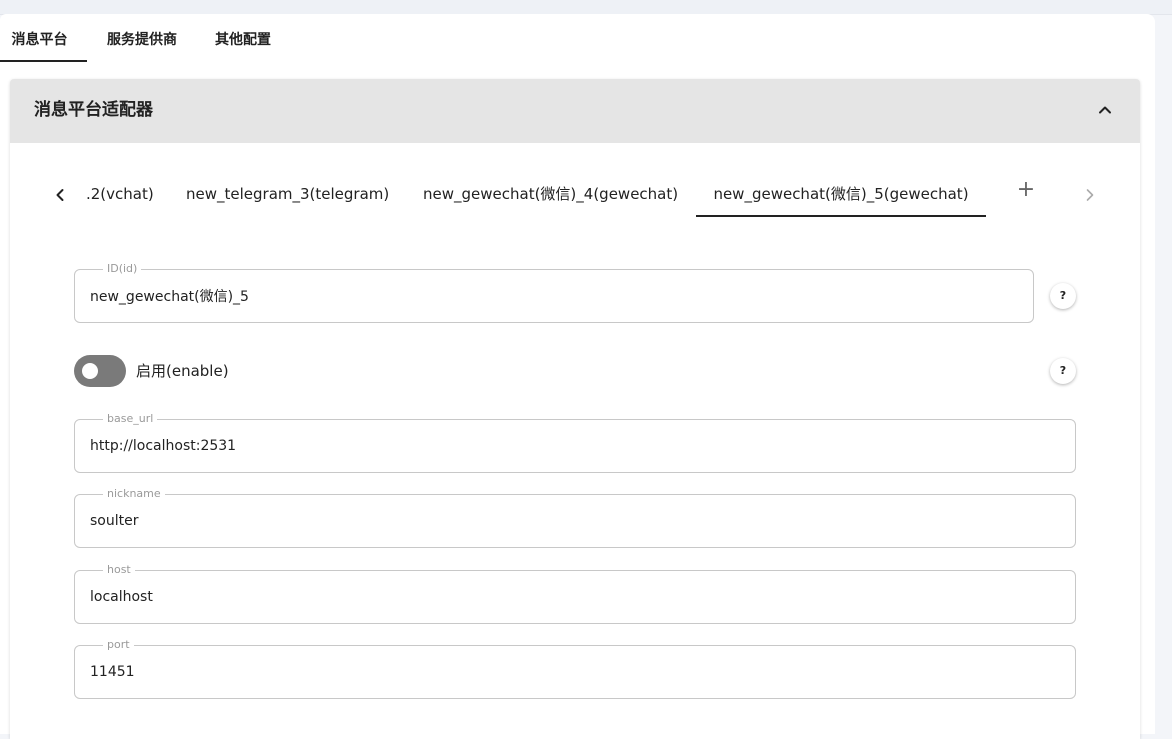 Image resolution: width=1172 pixels, height=739 pixels. What do you see at coordinates (120, 195) in the screenshot?
I see `adapter-tab-vchat: .2(vchat)` at bounding box center [120, 195].